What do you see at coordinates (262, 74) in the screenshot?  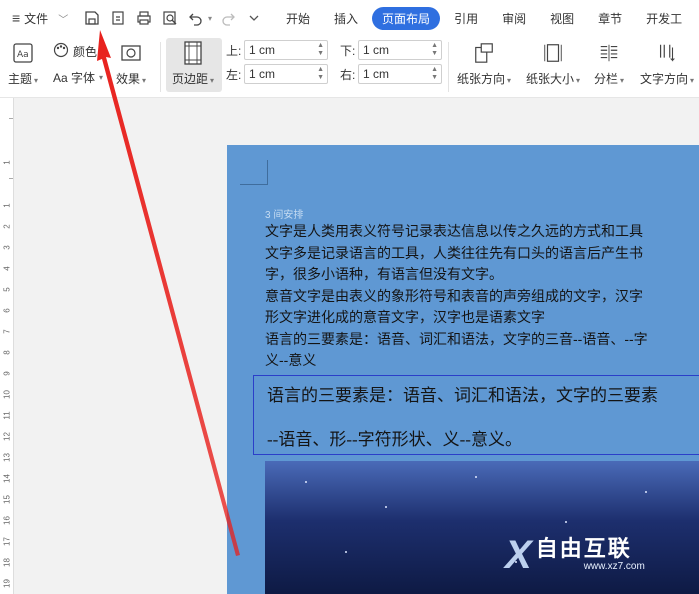 I see `margin-left-value: 1 cm` at bounding box center [262, 74].